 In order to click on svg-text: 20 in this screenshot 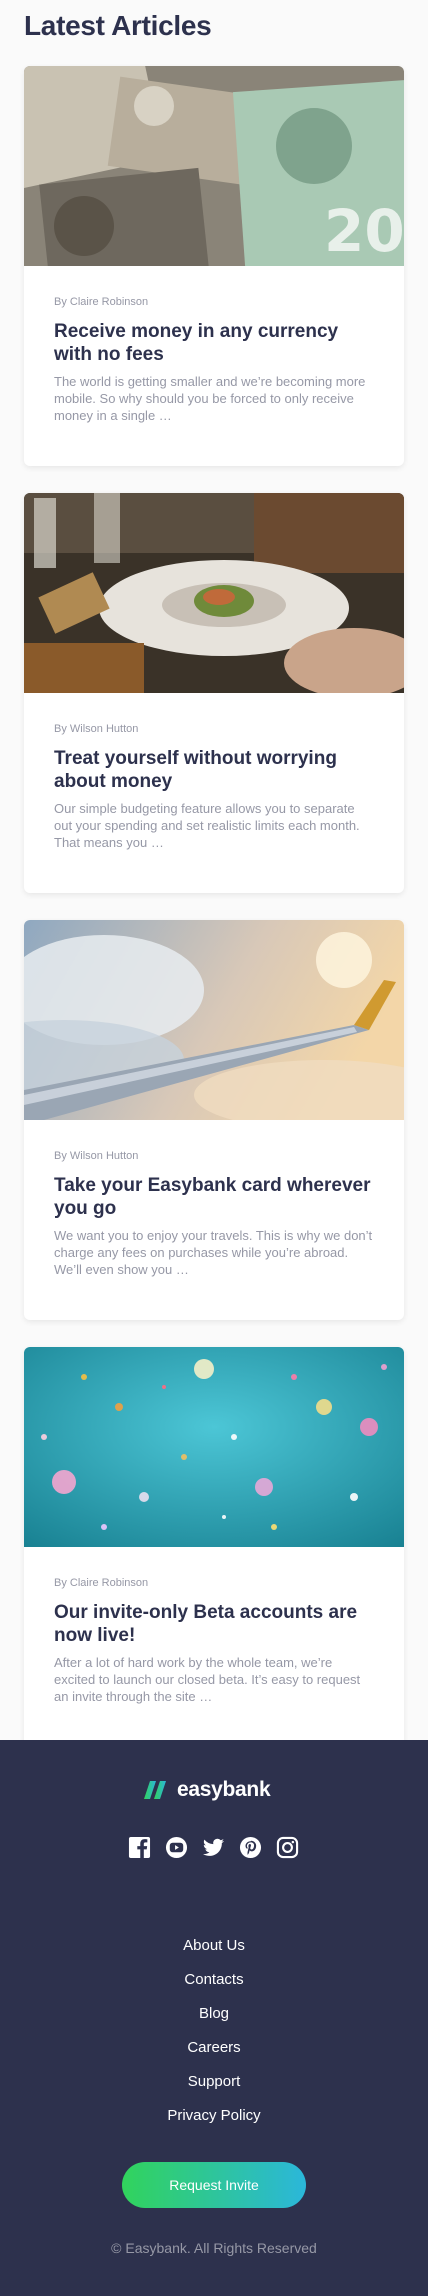, I will do `click(364, 231)`.